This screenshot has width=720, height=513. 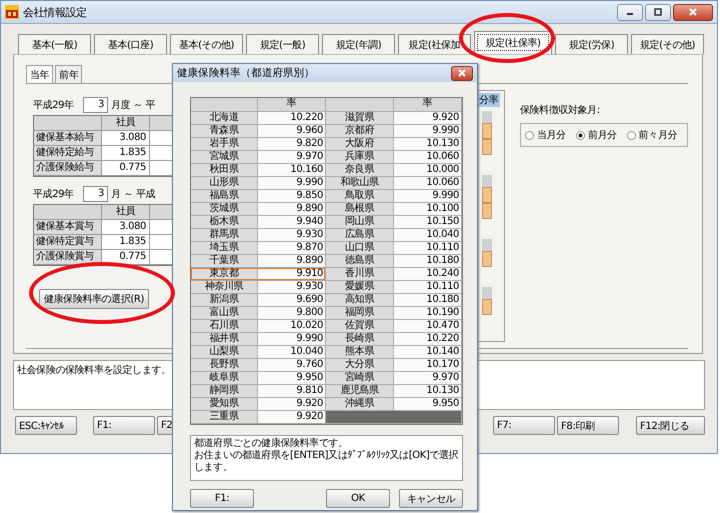 I want to click on rate-cell: 10.000, so click(x=428, y=170).